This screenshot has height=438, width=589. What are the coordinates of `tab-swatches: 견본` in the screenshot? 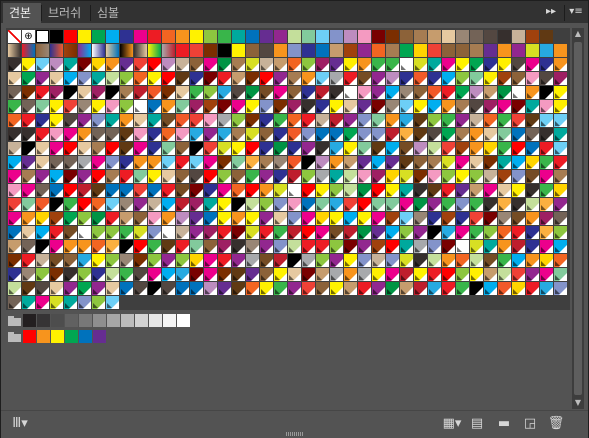 It's located at (22, 13).